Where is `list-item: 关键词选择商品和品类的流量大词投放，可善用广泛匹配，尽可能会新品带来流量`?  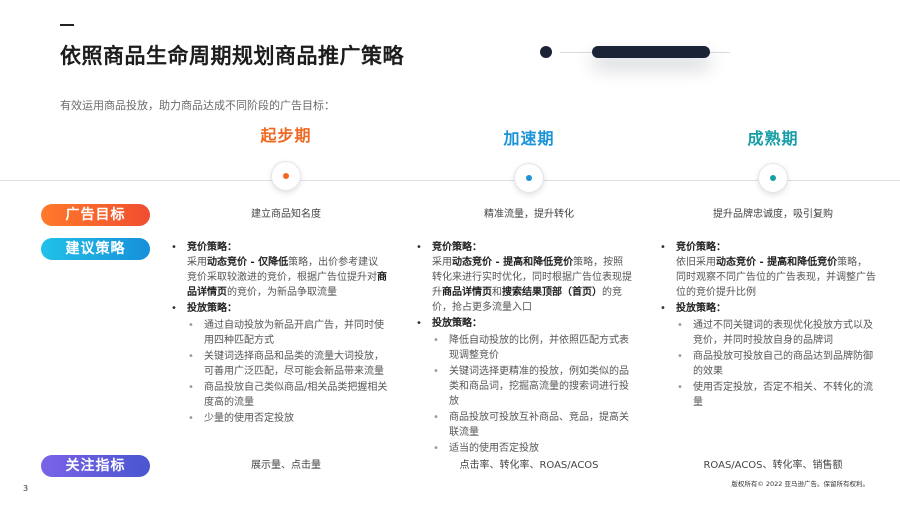
list-item: 关键词选择商品和品类的流量大词投放，可善用广泛匹配，尽可能会新品带来流量 is located at coordinates (278, 364).